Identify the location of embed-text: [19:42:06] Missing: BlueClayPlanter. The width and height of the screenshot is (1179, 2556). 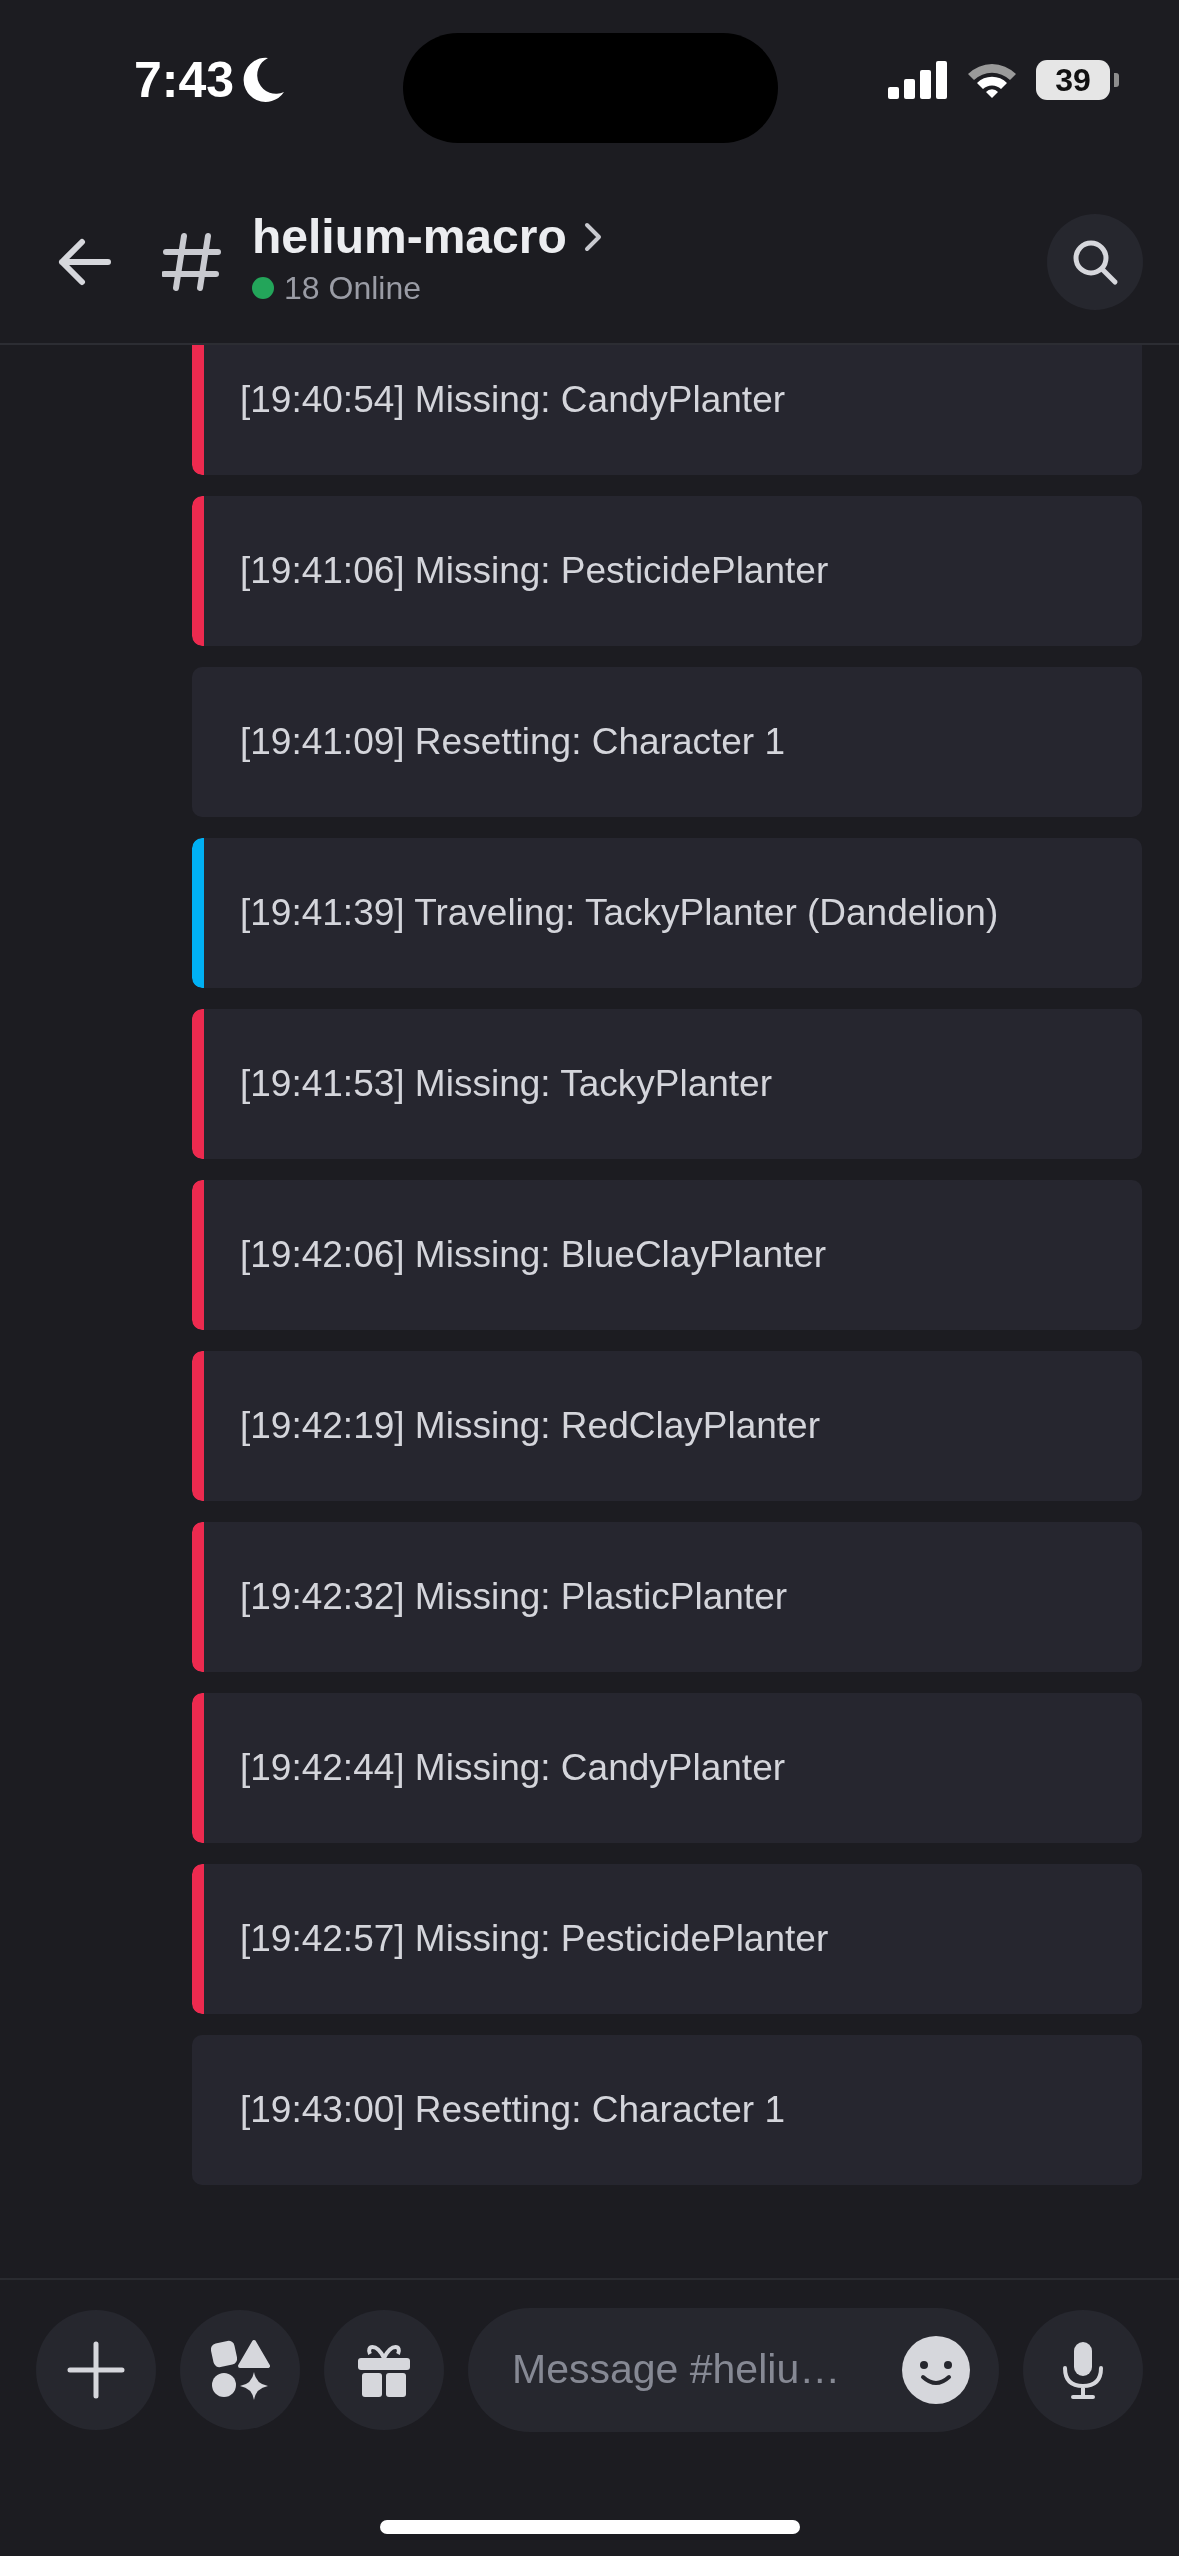
(533, 1255).